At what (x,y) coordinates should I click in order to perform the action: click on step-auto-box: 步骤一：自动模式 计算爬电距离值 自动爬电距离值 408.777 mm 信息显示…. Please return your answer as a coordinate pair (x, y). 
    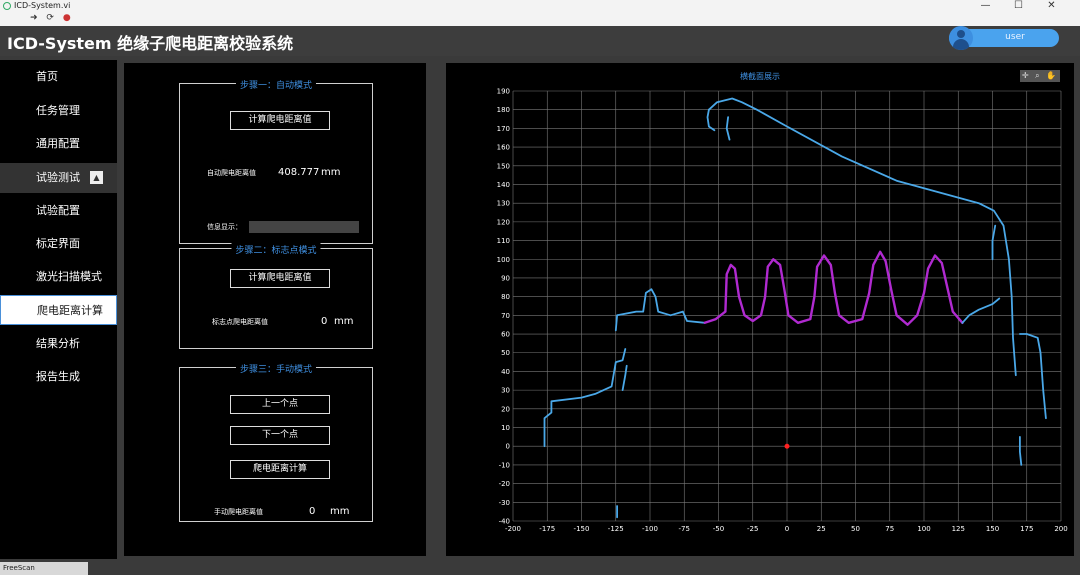
    Looking at the image, I should click on (276, 161).